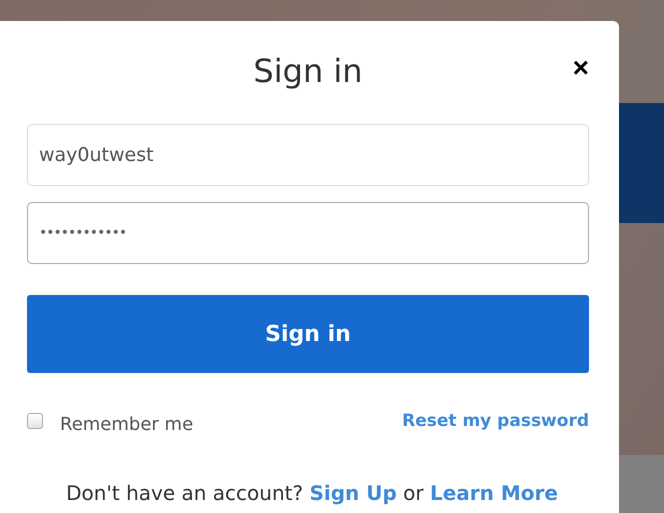 The image size is (664, 513). I want to click on username-field: way0utwest, so click(308, 155).